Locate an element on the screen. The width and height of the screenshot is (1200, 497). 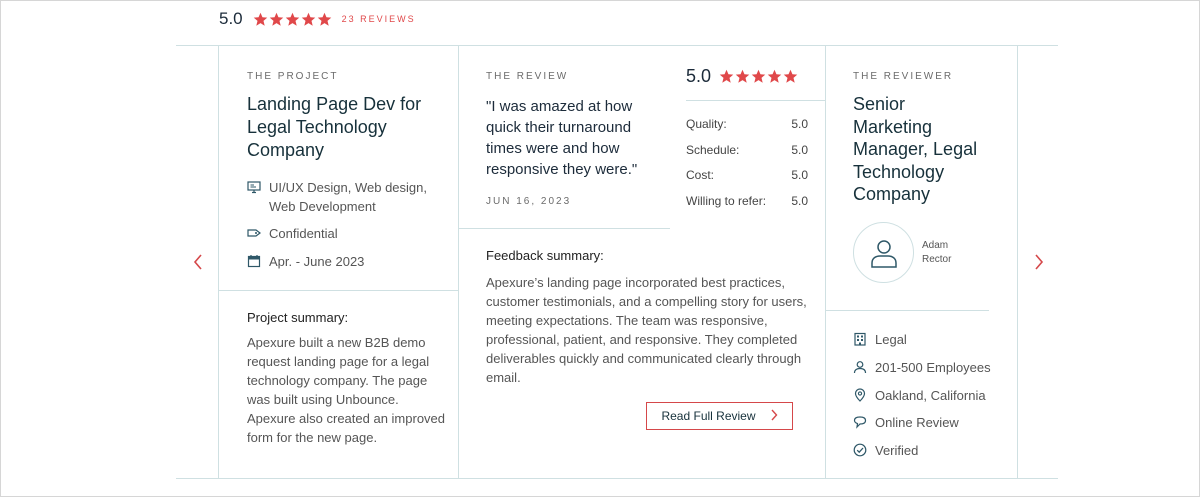
next-review-button is located at coordinates (1039, 262).